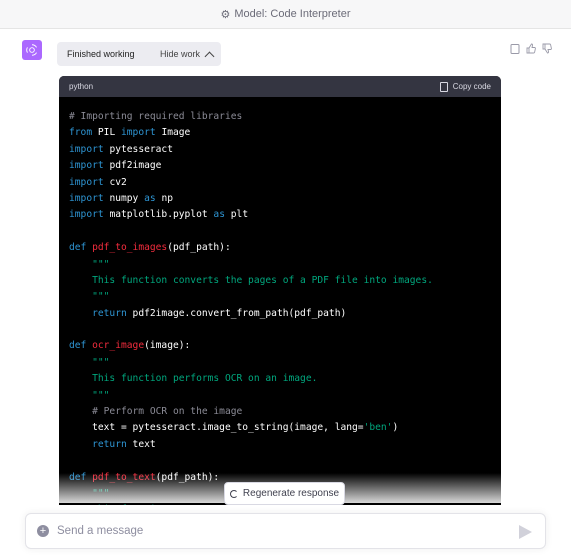 The width and height of the screenshot is (571, 560). Describe the element at coordinates (156, 116) in the screenshot. I see `code-token: # Importing required libraries` at that location.